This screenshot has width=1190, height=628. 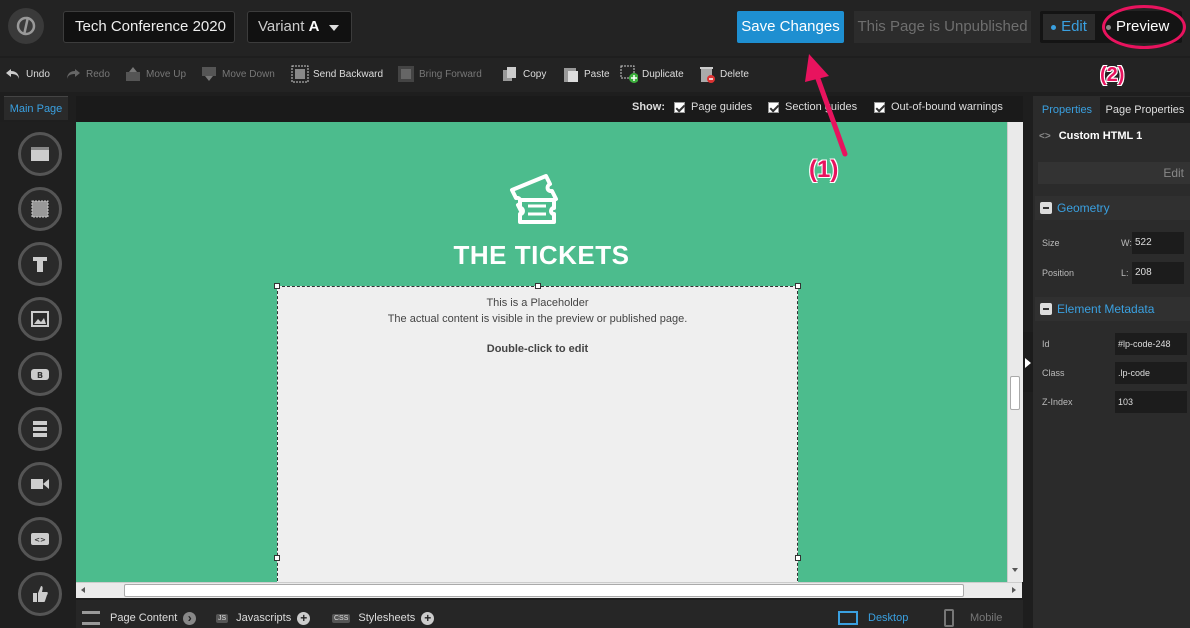 I want to click on metadata-section-header: Element Metadata, so click(x=1112, y=309).